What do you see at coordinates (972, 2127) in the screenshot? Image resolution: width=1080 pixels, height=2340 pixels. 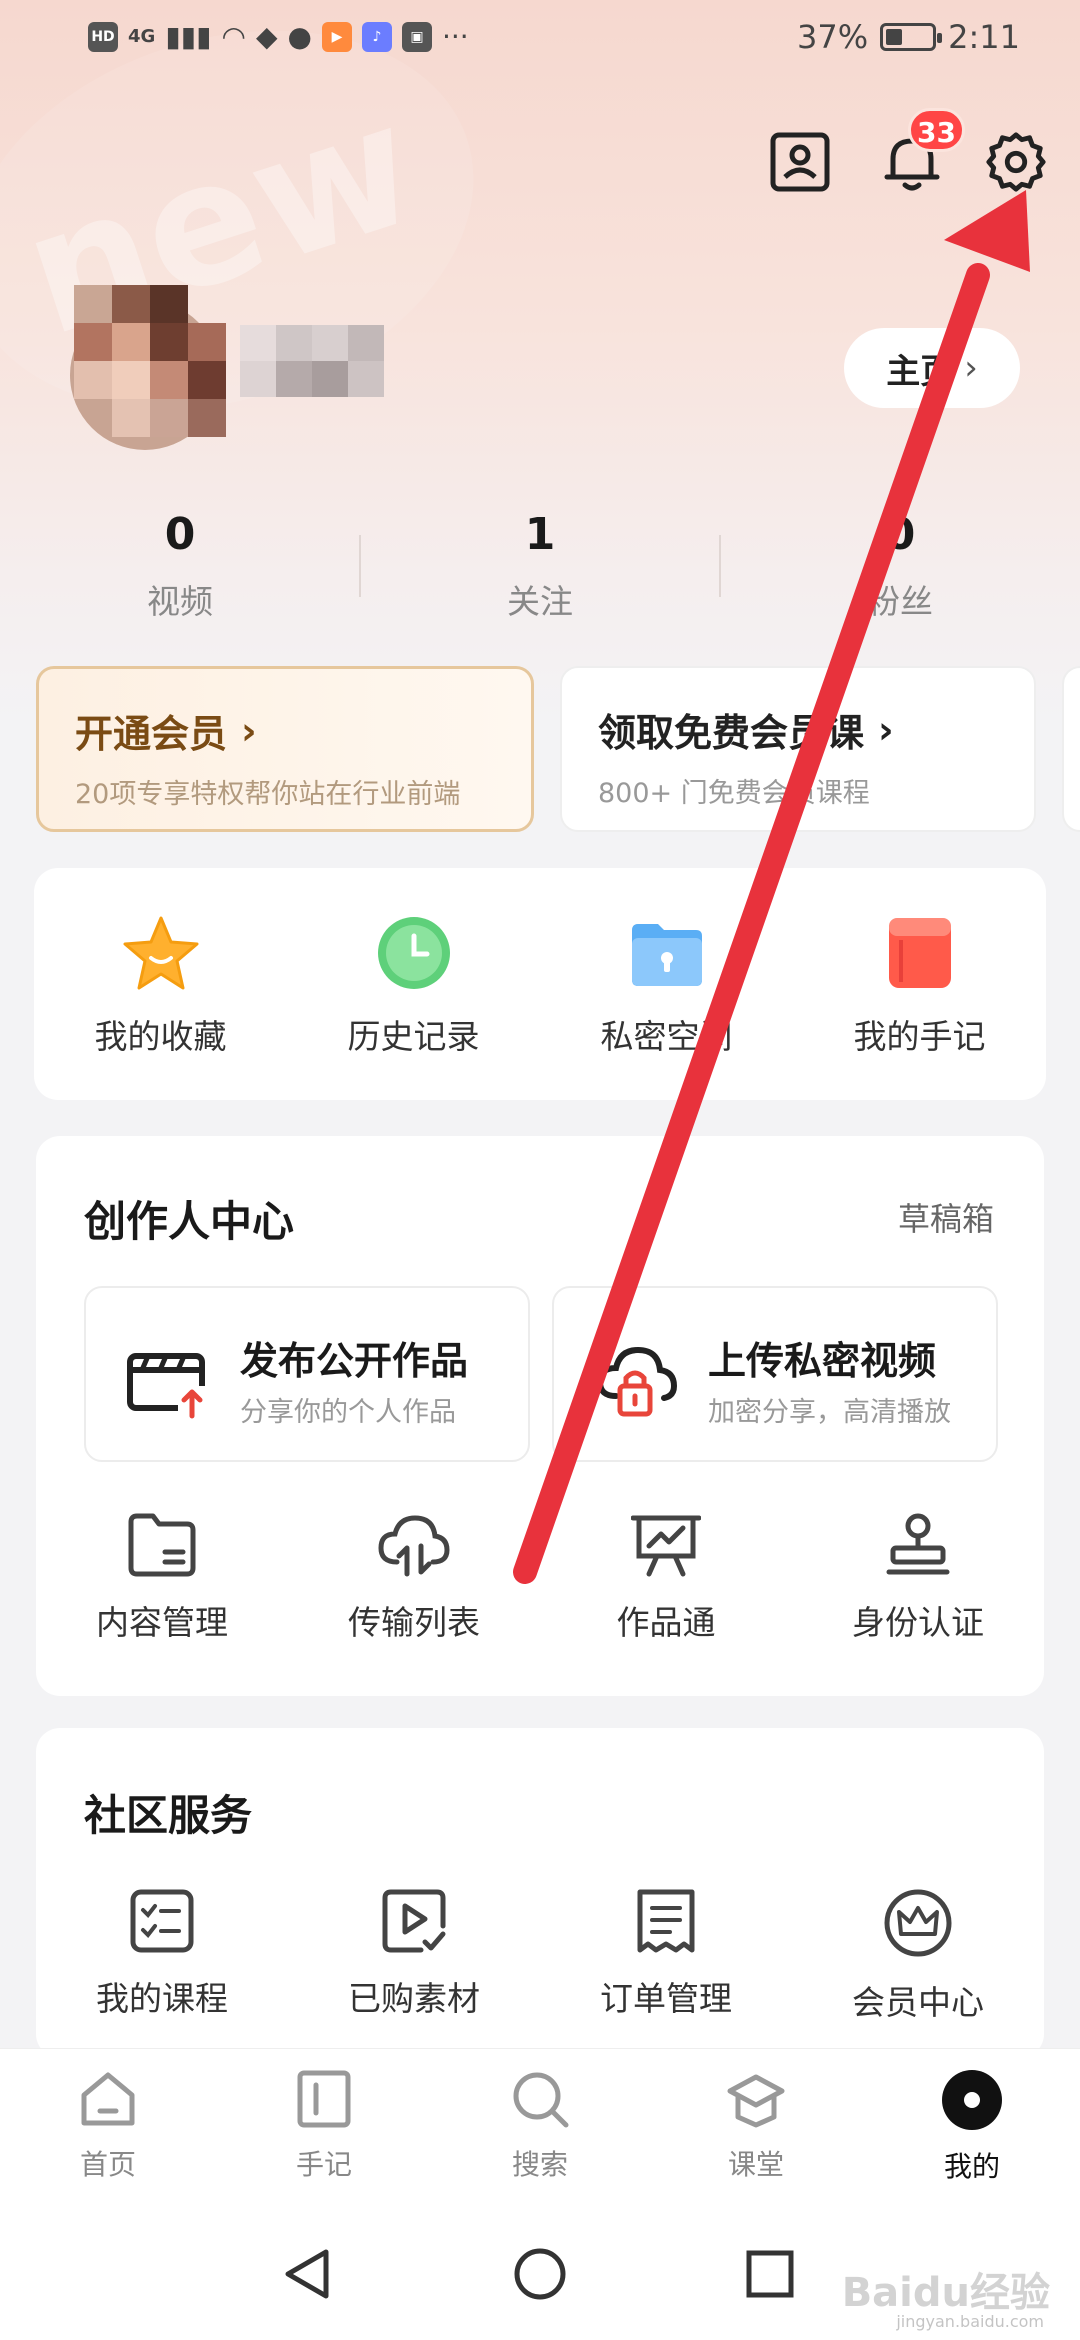 I see `nav-mine: 我的` at bounding box center [972, 2127].